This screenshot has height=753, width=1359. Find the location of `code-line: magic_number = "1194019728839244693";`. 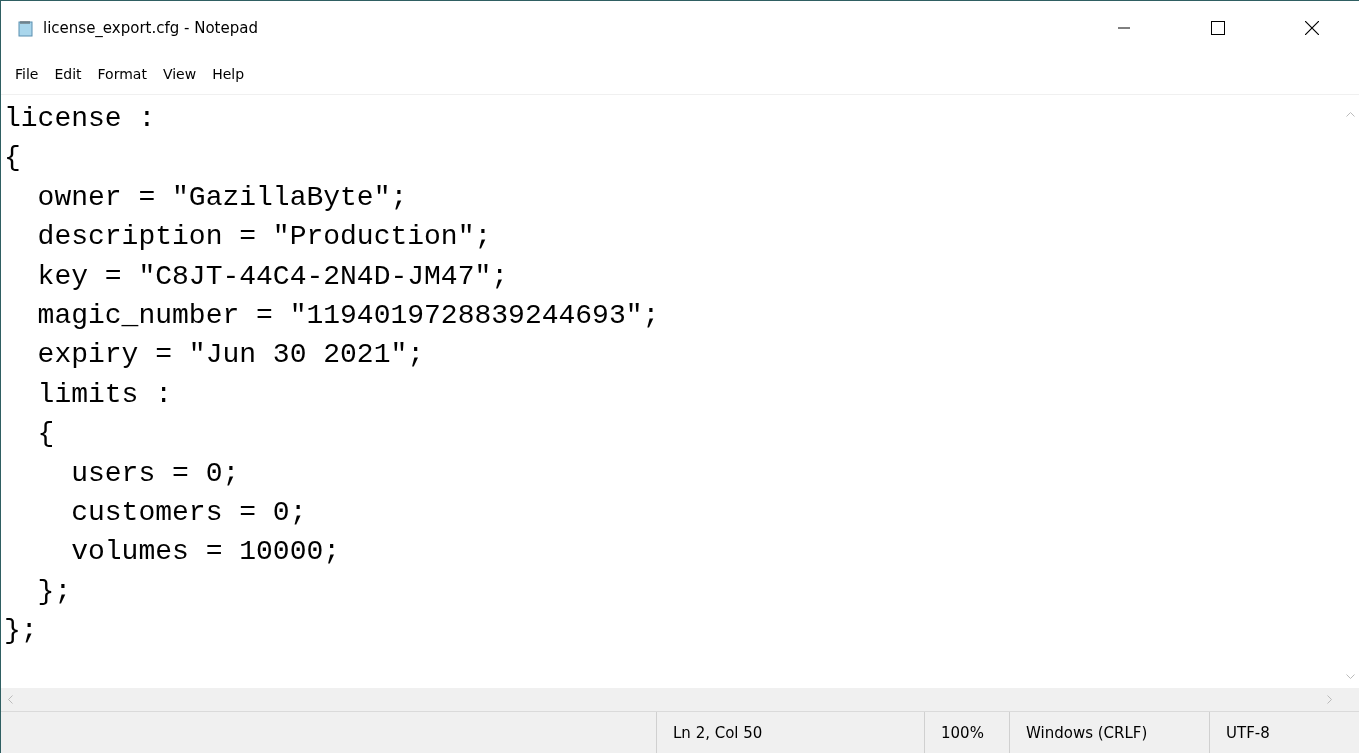

code-line: magic_number = "1194019728839244693"; is located at coordinates (348, 315).